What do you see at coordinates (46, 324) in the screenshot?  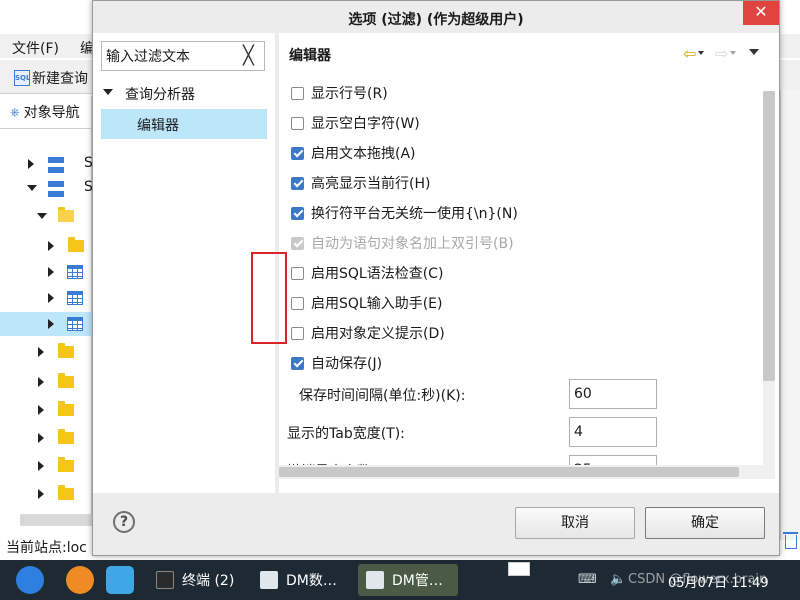 I see `tree-node-selected` at bounding box center [46, 324].